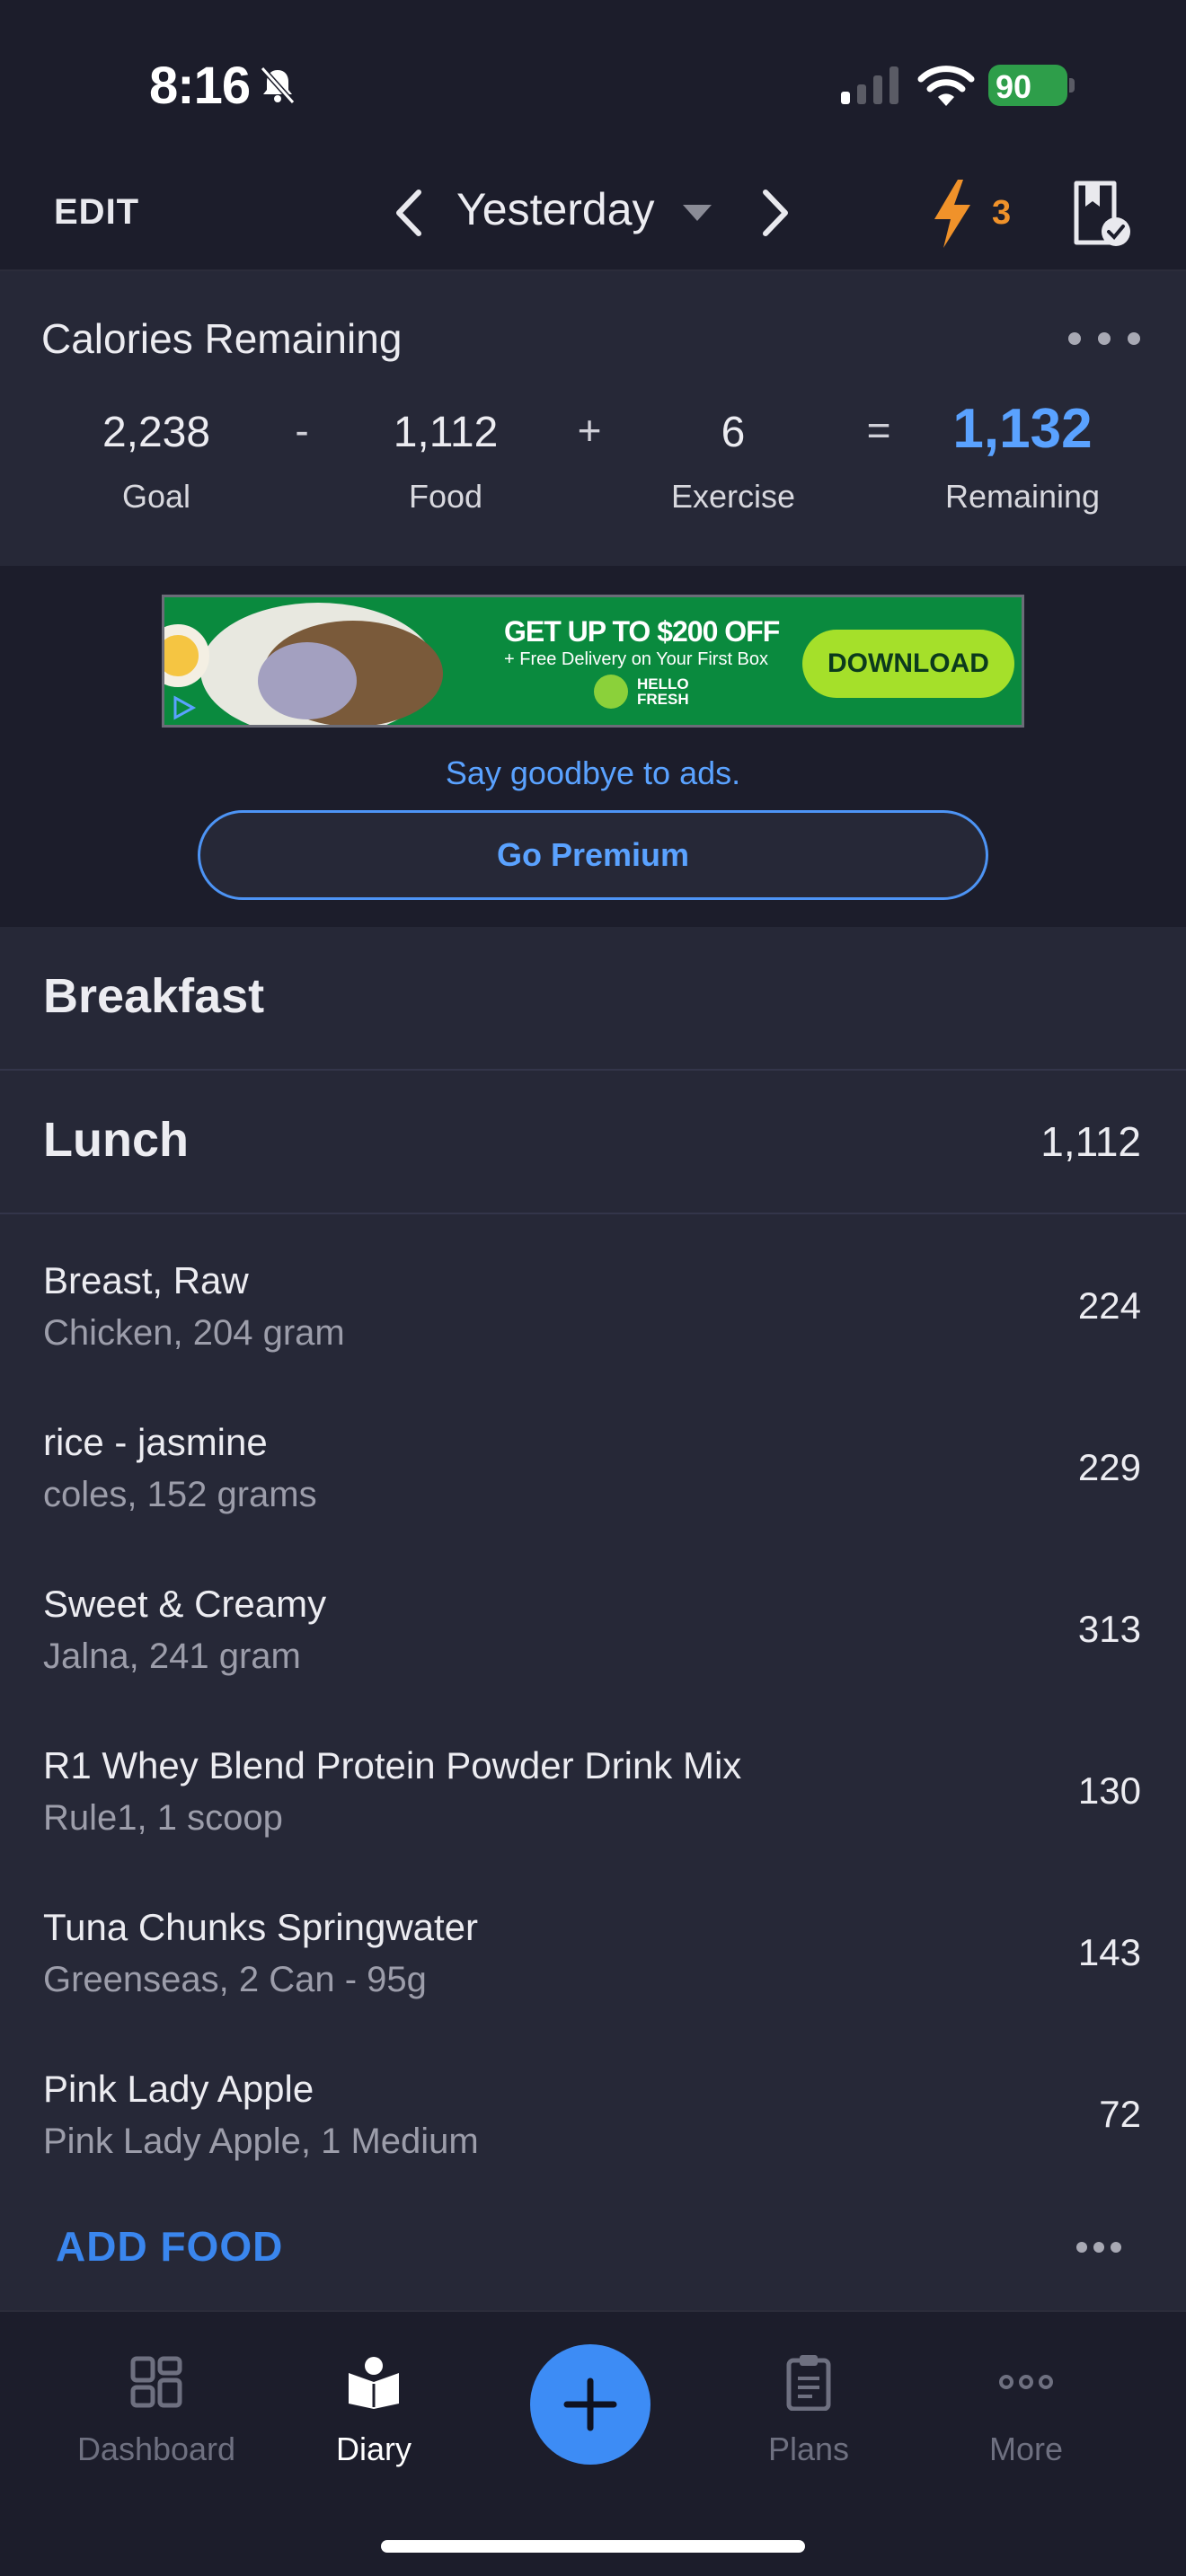 The height and width of the screenshot is (2576, 1186). Describe the element at coordinates (636, 659) in the screenshot. I see `ad-subline: + Free Delivery on Your First Box` at that location.